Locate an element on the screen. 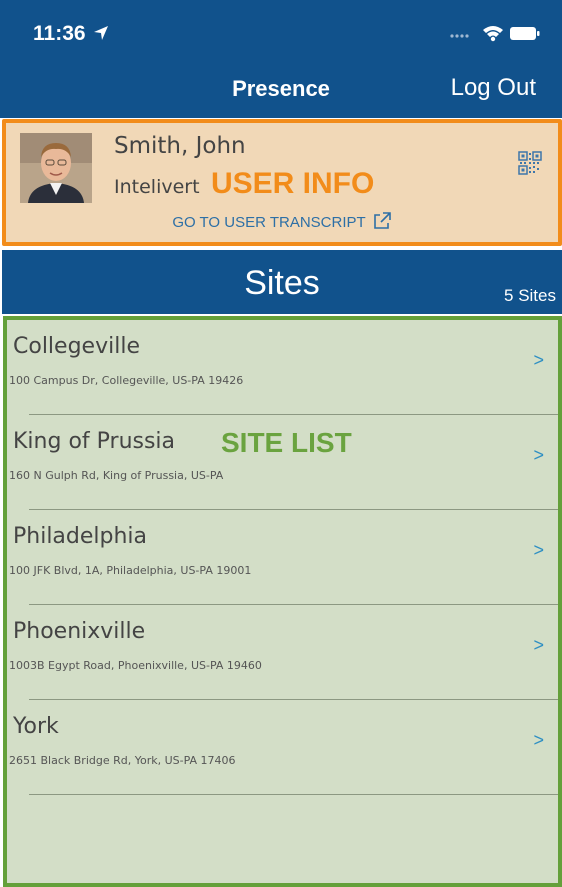 The image size is (562, 887). status-bar: 11:36 is located at coordinates (281, 31).